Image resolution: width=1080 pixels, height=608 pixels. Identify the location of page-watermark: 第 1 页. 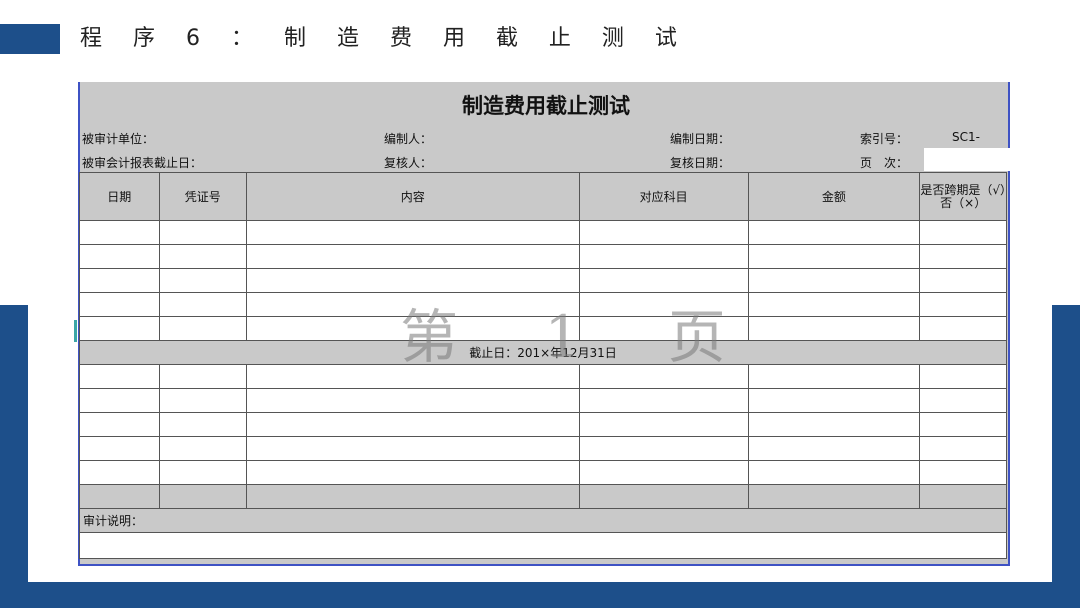
(580, 337).